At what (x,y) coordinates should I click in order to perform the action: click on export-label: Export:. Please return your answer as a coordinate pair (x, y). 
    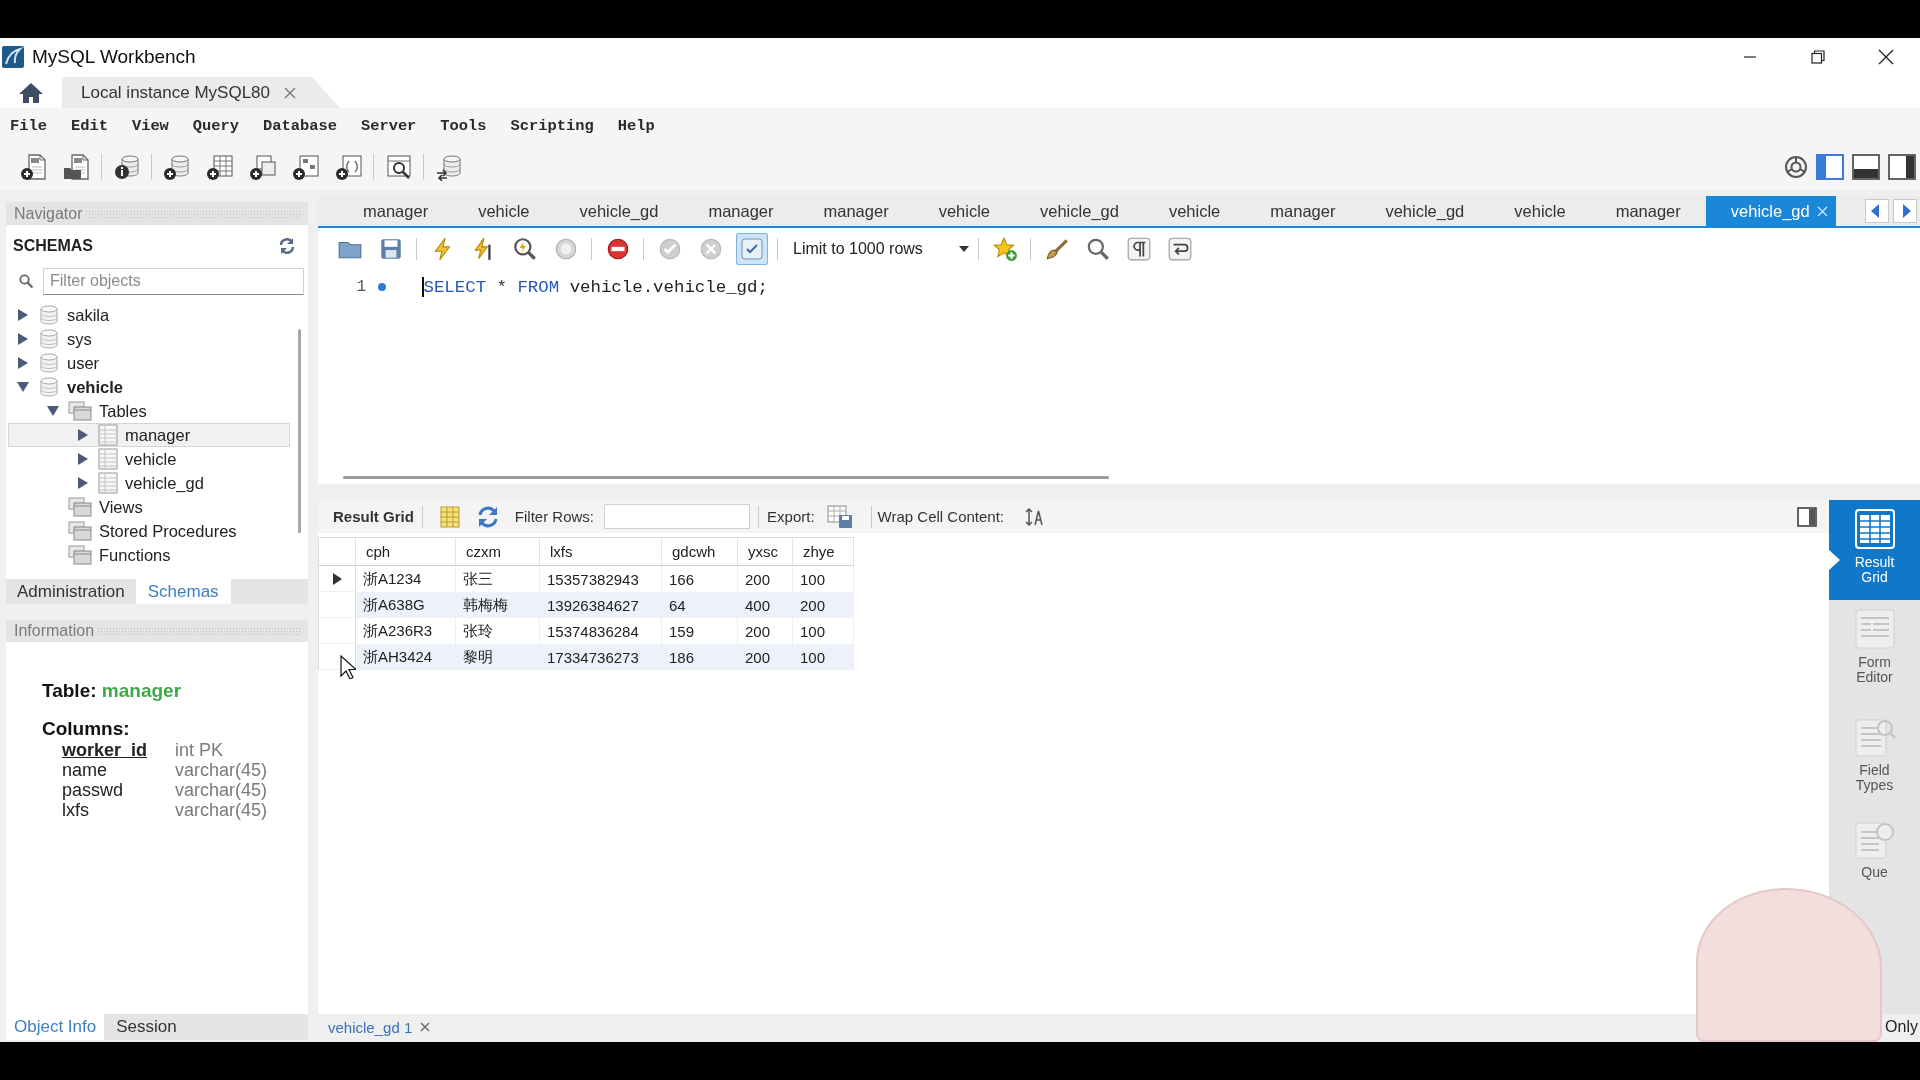
    Looking at the image, I should click on (791, 516).